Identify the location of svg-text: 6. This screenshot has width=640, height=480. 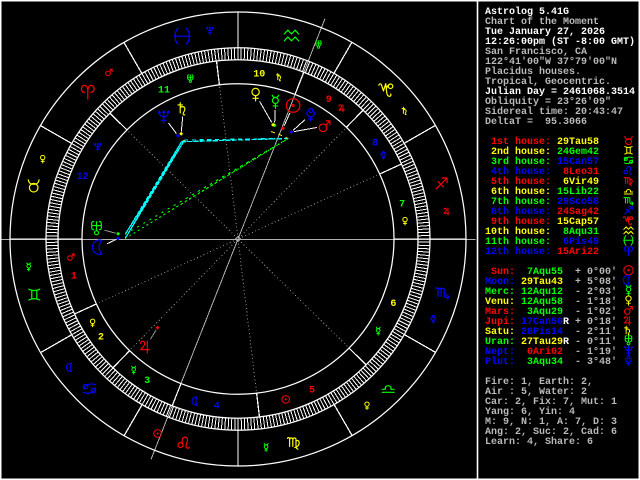
(393, 304).